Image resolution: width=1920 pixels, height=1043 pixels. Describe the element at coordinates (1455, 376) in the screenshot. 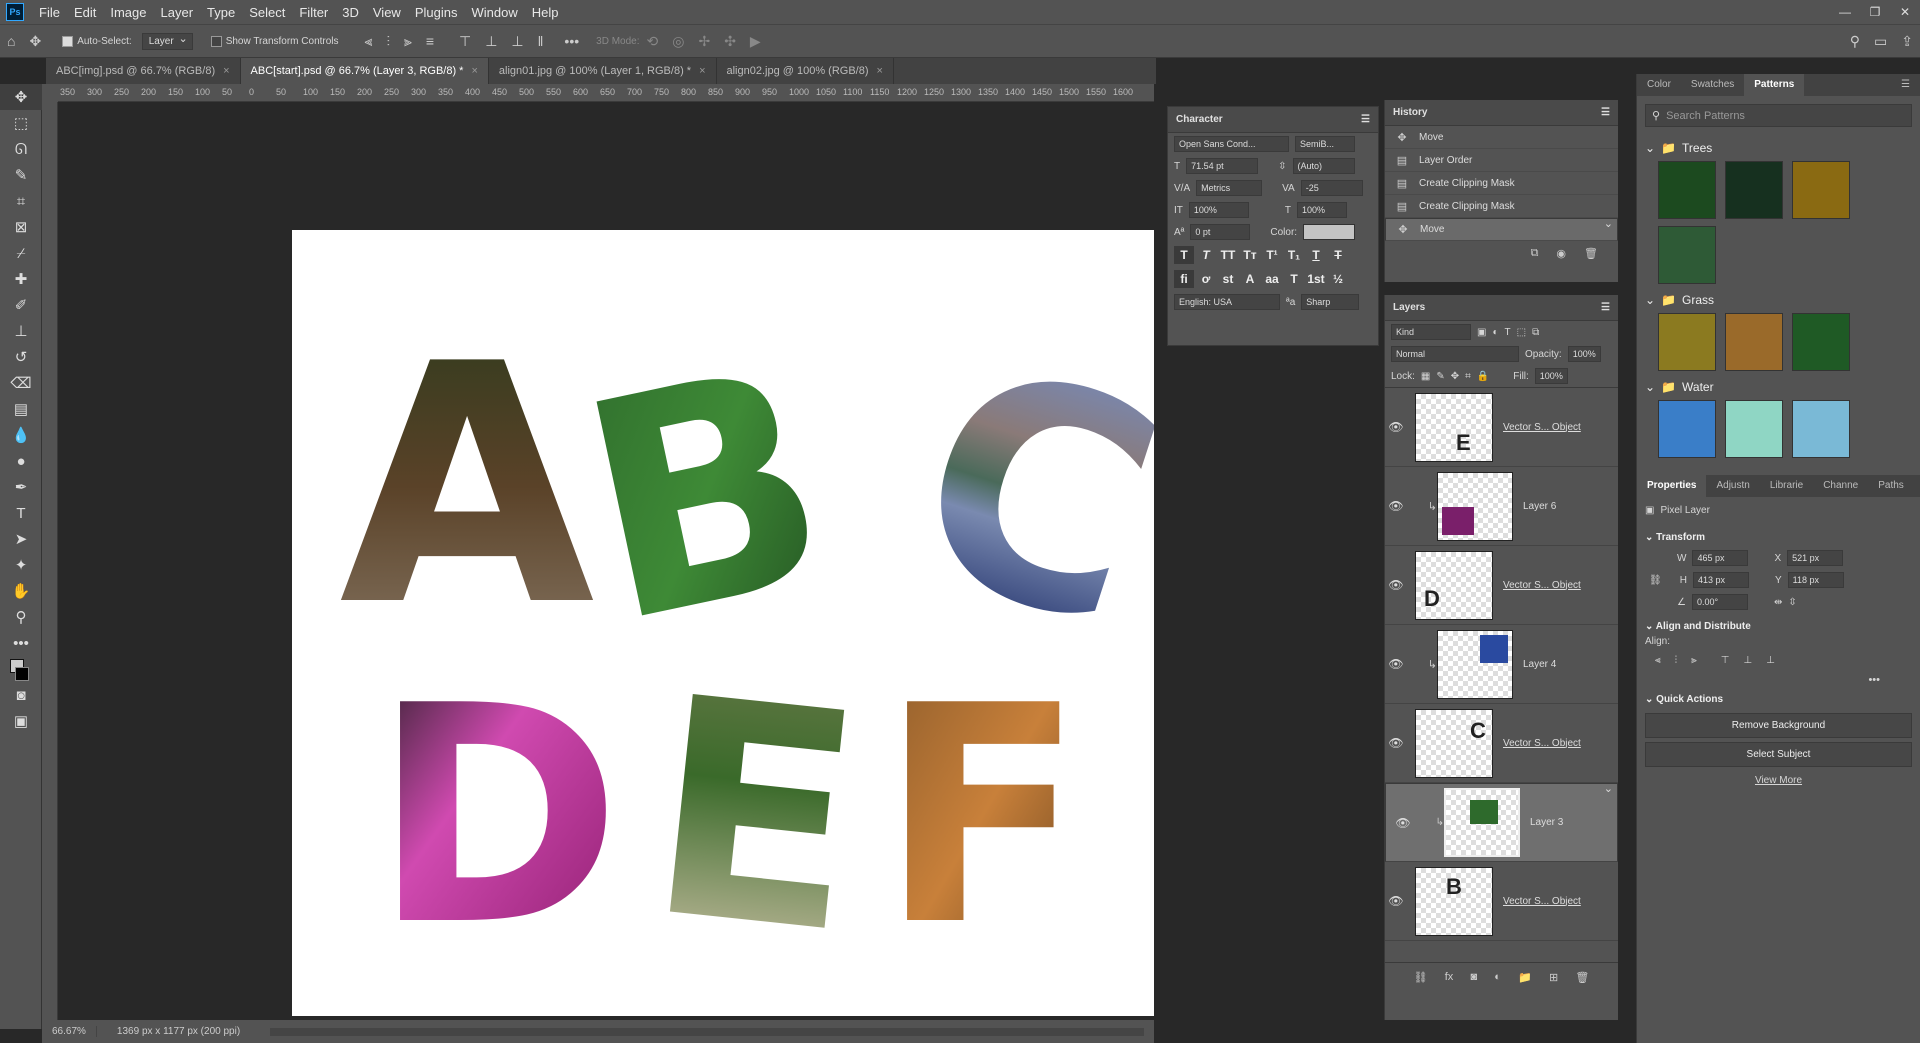

I see `lock-position-icon: ✥` at that location.